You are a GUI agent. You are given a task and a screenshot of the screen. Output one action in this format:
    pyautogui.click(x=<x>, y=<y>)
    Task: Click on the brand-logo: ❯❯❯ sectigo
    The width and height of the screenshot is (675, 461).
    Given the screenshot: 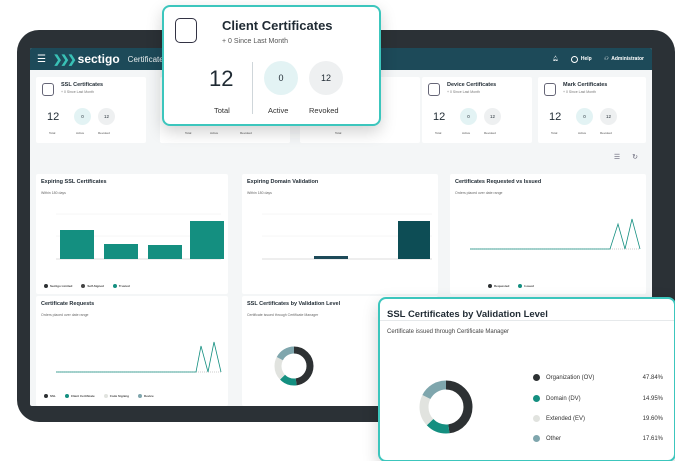 What is the action you would take?
    pyautogui.click(x=86, y=59)
    